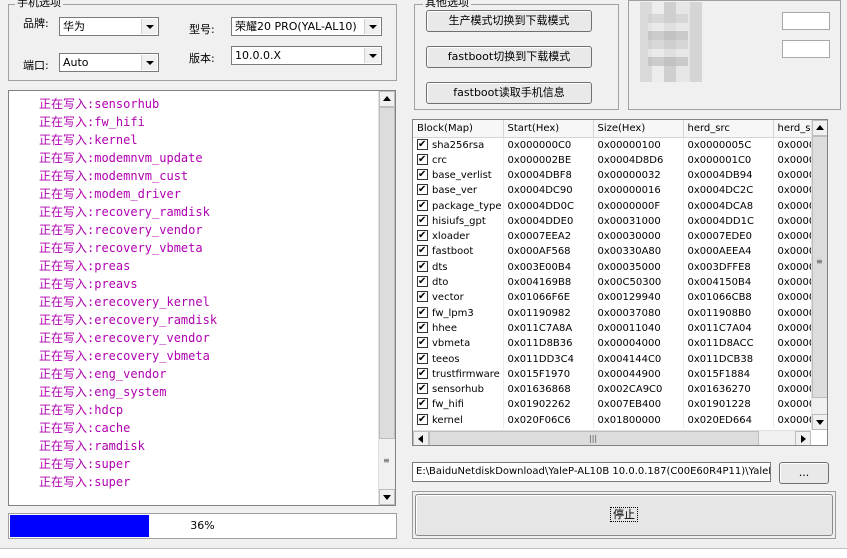 This screenshot has height=558, width=847. I want to click on table-cell: 0x00000032, so click(638, 175).